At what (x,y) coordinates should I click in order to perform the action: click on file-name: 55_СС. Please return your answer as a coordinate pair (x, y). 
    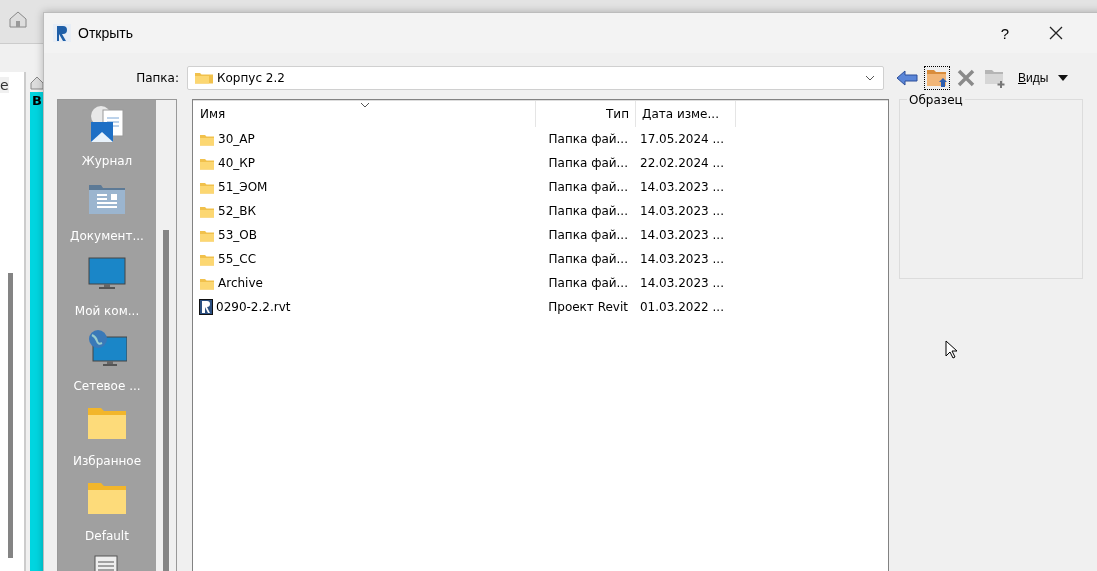
    Looking at the image, I should click on (225, 259).